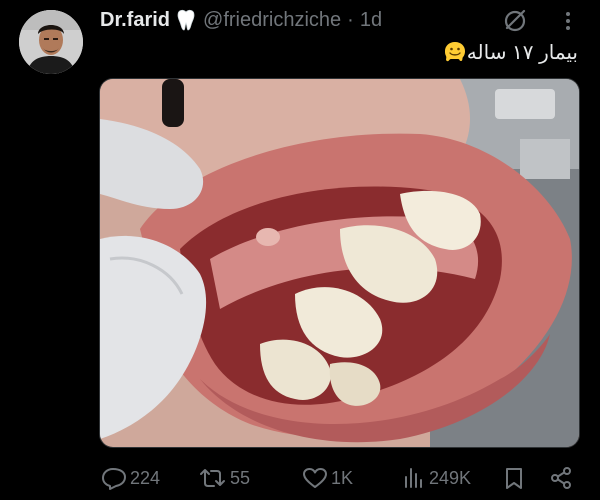 This screenshot has width=600, height=500. I want to click on tweet-body: بیمار ۱۷ ساله, so click(522, 52).